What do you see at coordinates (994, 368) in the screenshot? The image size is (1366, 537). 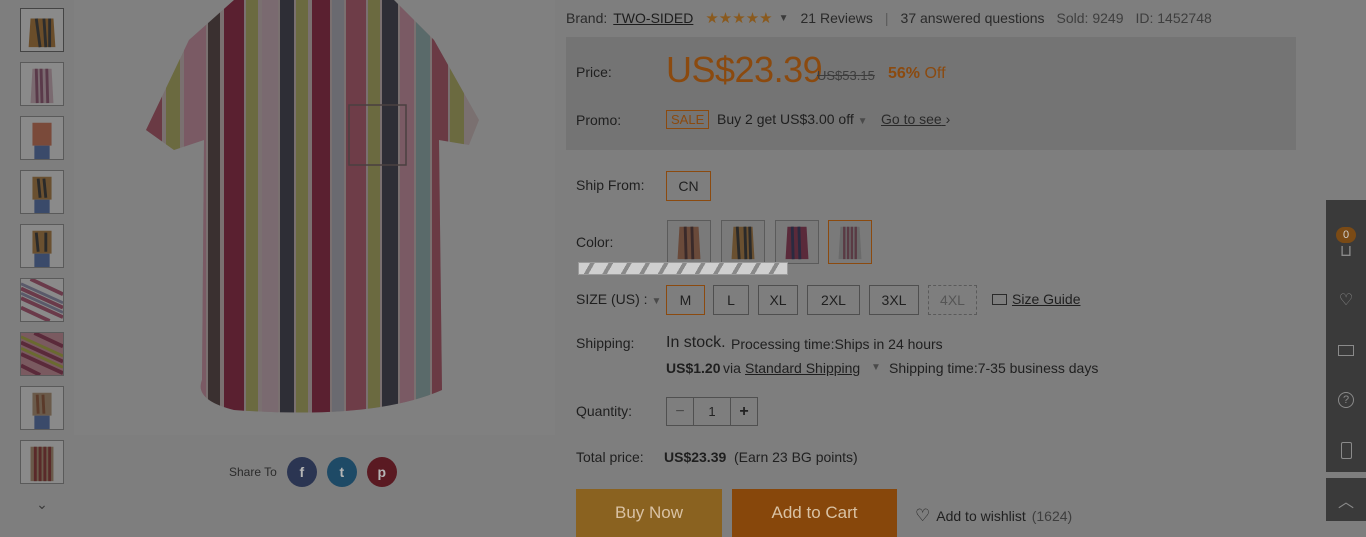 I see `shipping-time: Shipping time:7-35 business days` at bounding box center [994, 368].